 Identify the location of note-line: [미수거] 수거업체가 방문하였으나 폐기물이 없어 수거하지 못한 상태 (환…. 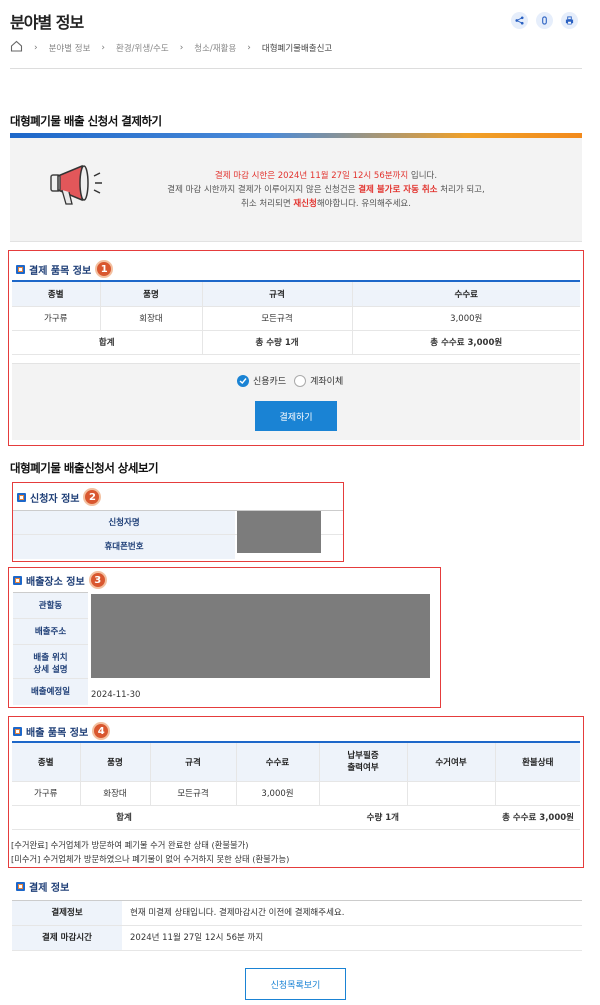
(150, 859).